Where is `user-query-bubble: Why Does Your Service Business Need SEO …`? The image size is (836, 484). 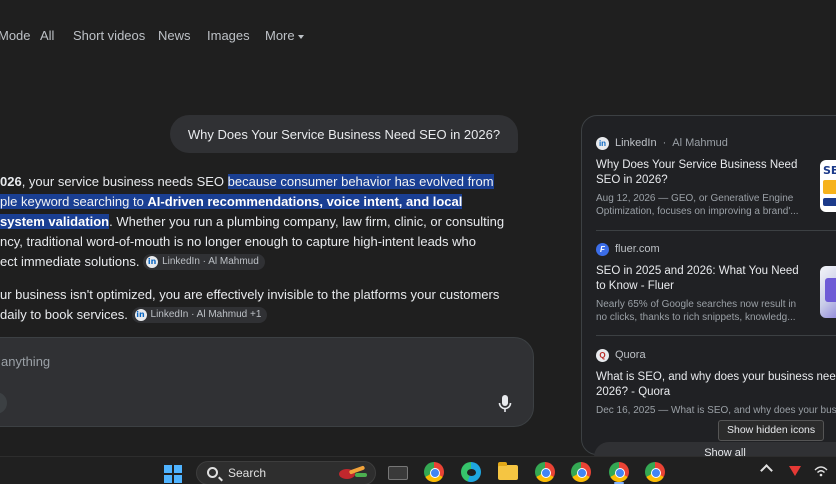 user-query-bubble: Why Does Your Service Business Need SEO … is located at coordinates (344, 134).